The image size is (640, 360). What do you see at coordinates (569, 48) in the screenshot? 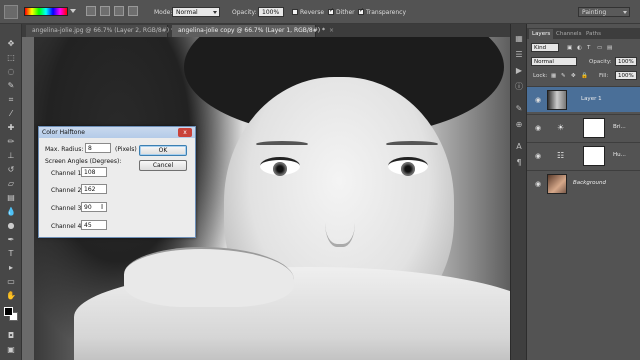
I see `filter-pixel-icon: ▣` at bounding box center [569, 48].